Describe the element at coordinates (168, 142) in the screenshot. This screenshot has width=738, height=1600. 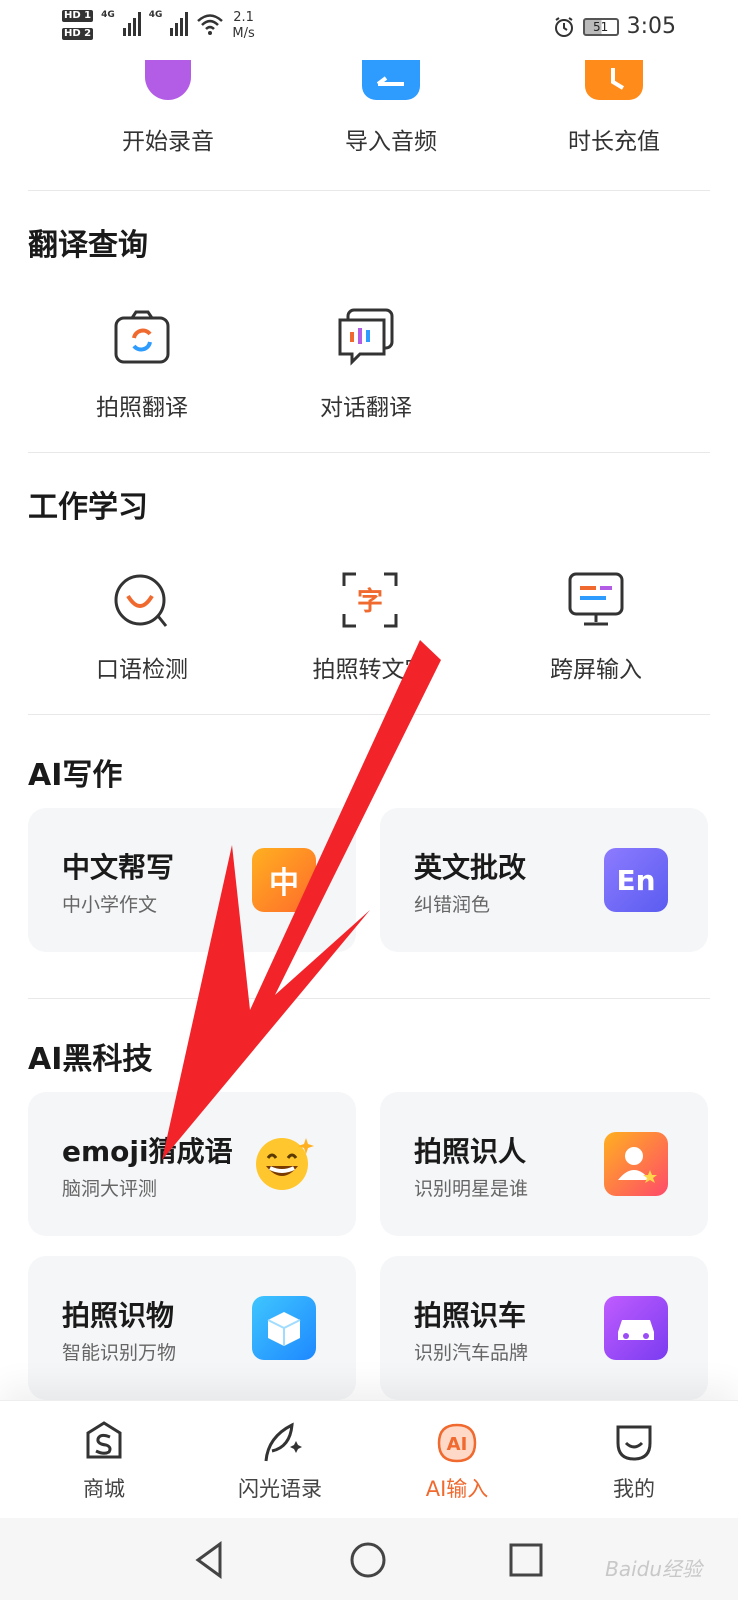
I see `start-recording-label: 开始录音` at that location.